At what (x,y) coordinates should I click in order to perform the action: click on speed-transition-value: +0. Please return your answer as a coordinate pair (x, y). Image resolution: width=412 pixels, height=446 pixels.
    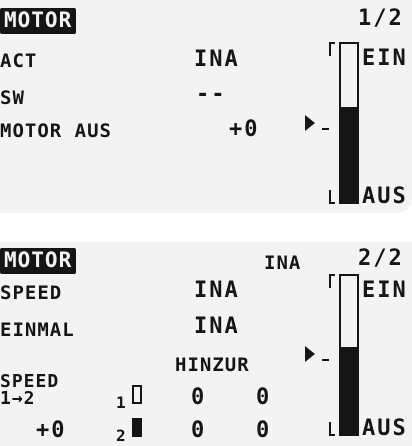
    Looking at the image, I should click on (51, 431).